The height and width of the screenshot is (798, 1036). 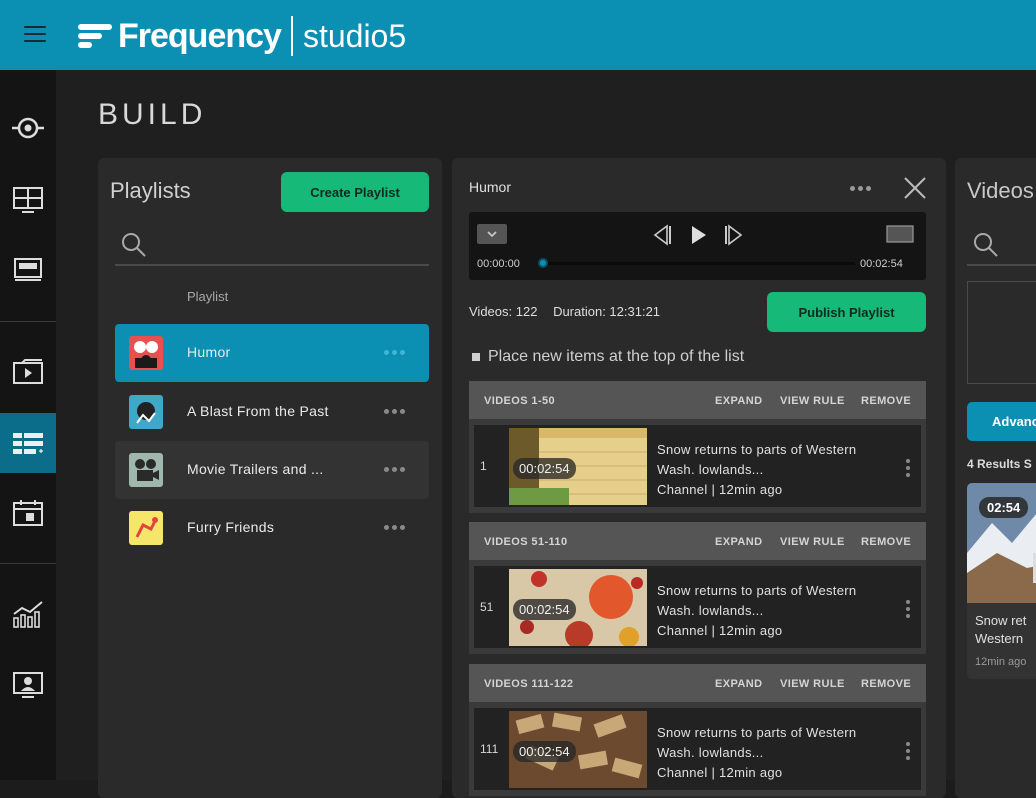 What do you see at coordinates (607, 311) in the screenshot?
I see `duration-total: Duration: 12:31:21` at bounding box center [607, 311].